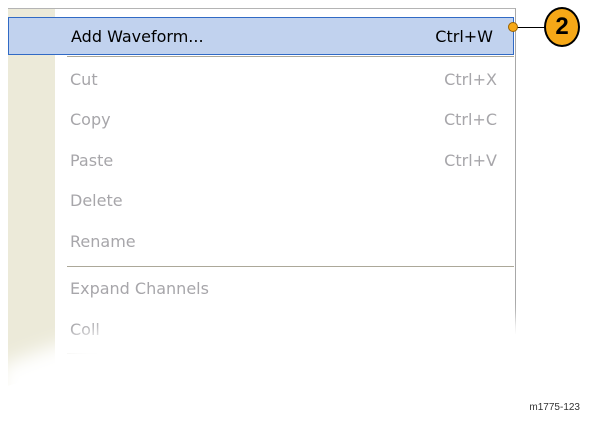 The height and width of the screenshot is (436, 596). Describe the element at coordinates (261, 289) in the screenshot. I see `menu-item-expand-channels: Expand Channels` at that location.